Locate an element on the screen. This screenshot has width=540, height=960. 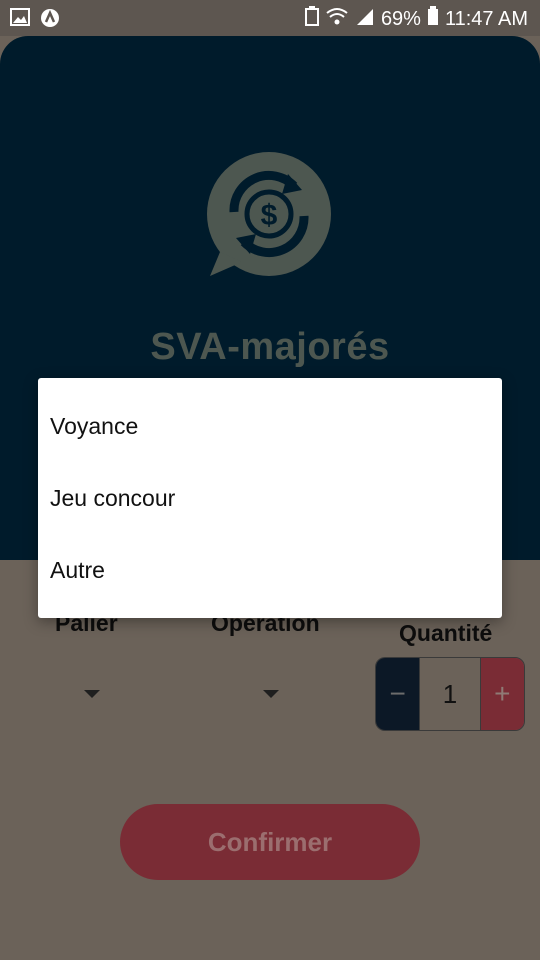
increment-button: + is located at coordinates (502, 694).